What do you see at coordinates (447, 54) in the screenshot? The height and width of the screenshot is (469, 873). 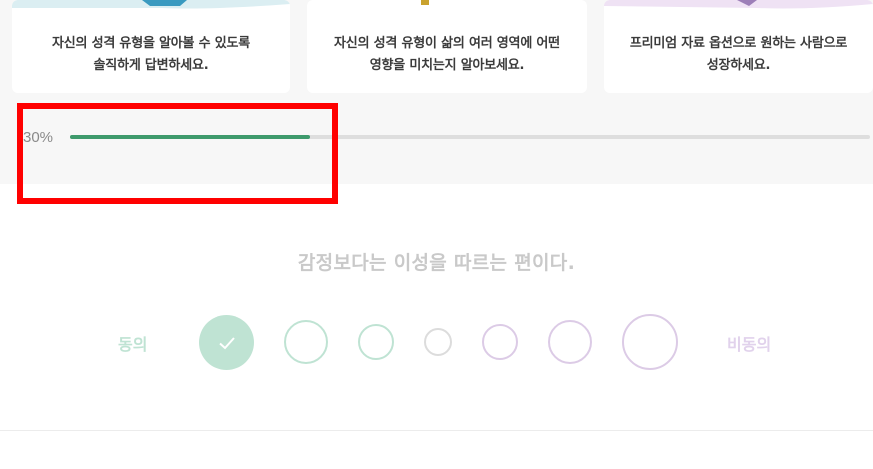 I see `tip-card-text: 자신의 성격 유형이 삶의 여러 영역에 어떤 영향을 미치는지 알아보세요.` at bounding box center [447, 54].